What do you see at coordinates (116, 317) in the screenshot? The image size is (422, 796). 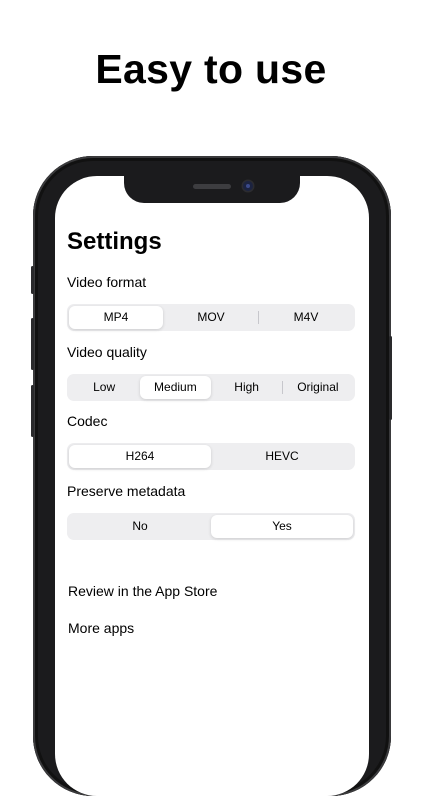 I see `video-format-option-mp4: MP4` at bounding box center [116, 317].